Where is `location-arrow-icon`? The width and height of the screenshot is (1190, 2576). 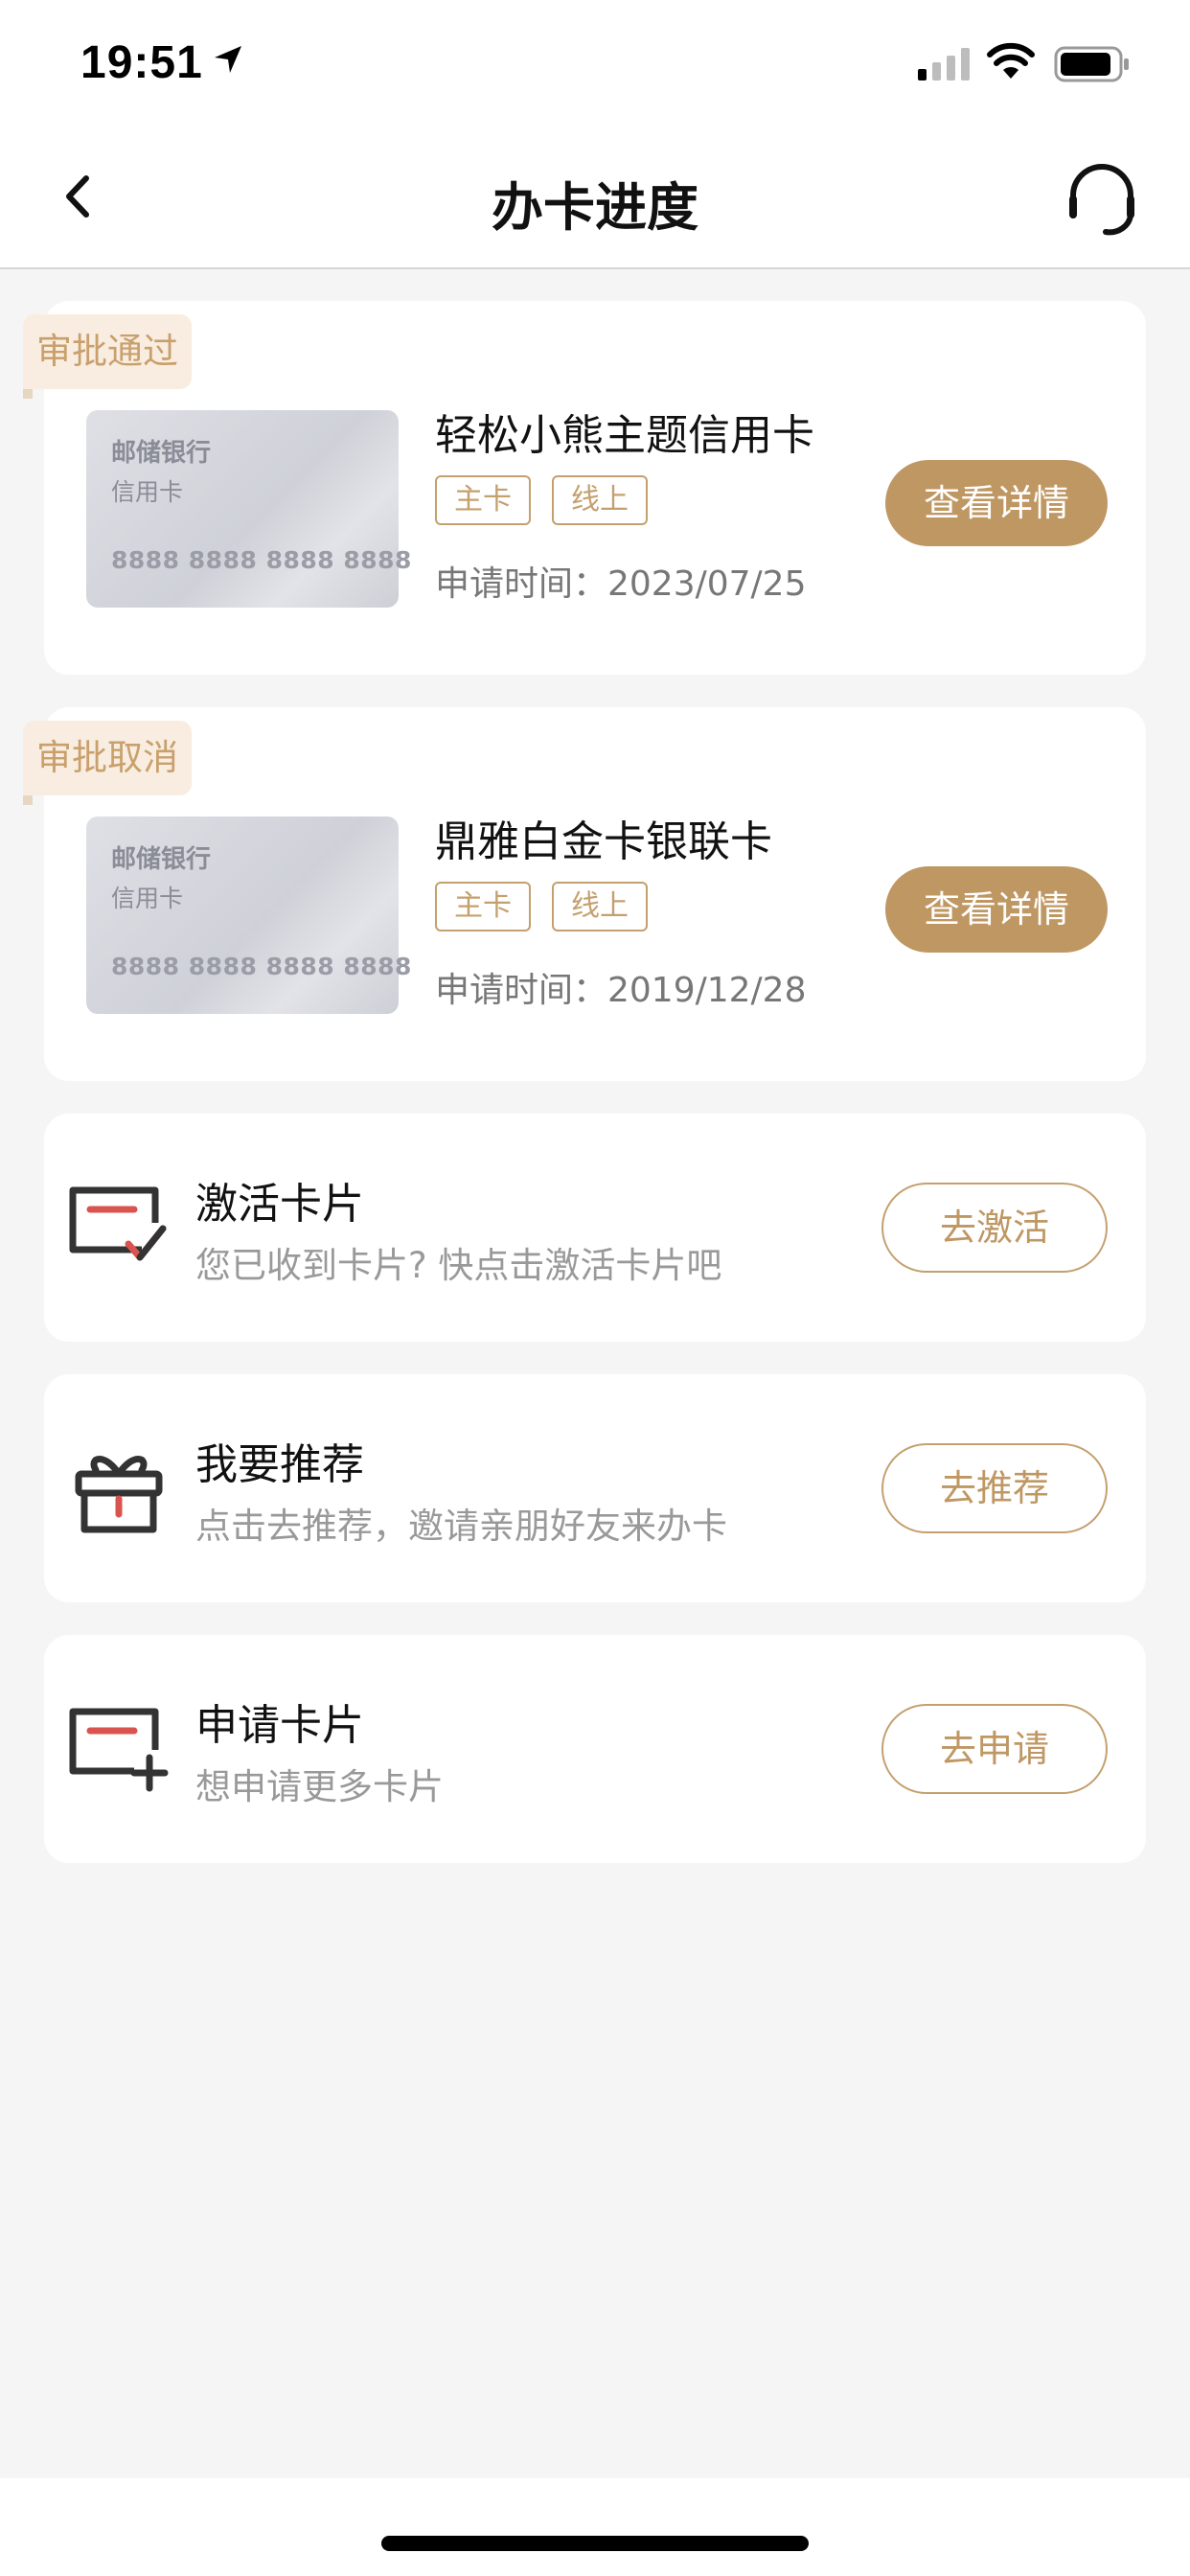 location-arrow-icon is located at coordinates (228, 59).